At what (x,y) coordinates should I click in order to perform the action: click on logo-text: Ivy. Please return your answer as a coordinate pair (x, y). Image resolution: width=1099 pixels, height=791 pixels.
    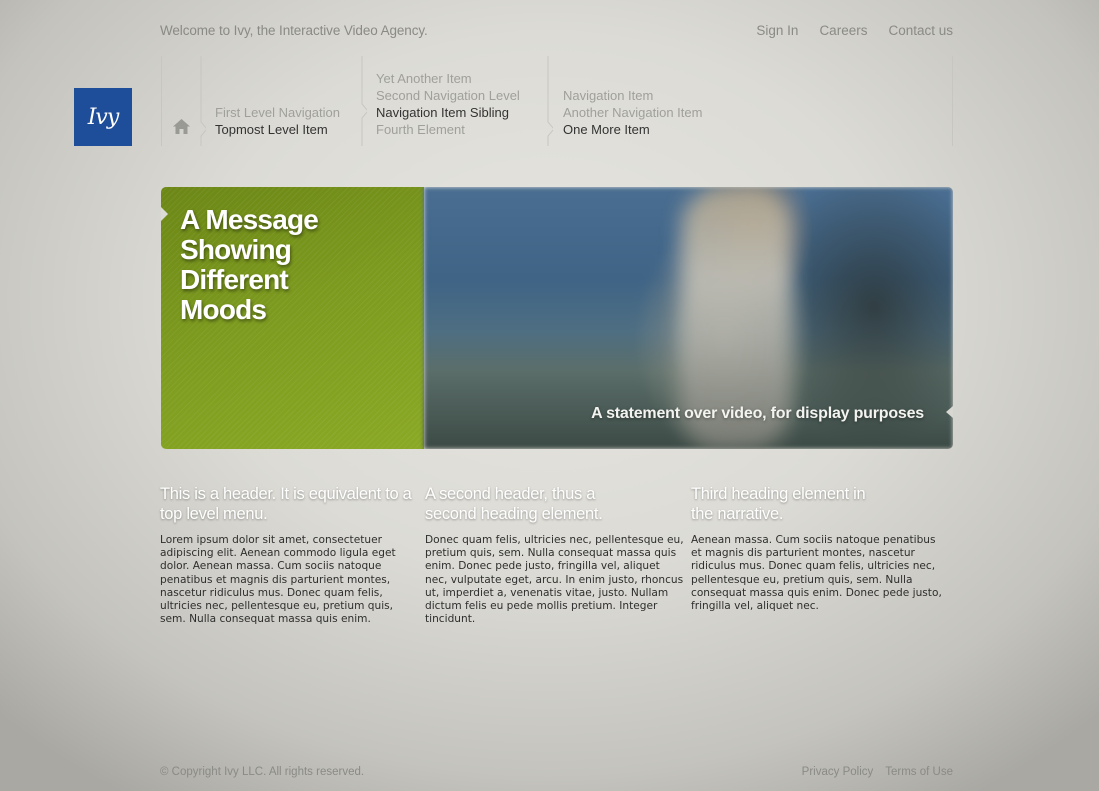
    Looking at the image, I should click on (103, 117).